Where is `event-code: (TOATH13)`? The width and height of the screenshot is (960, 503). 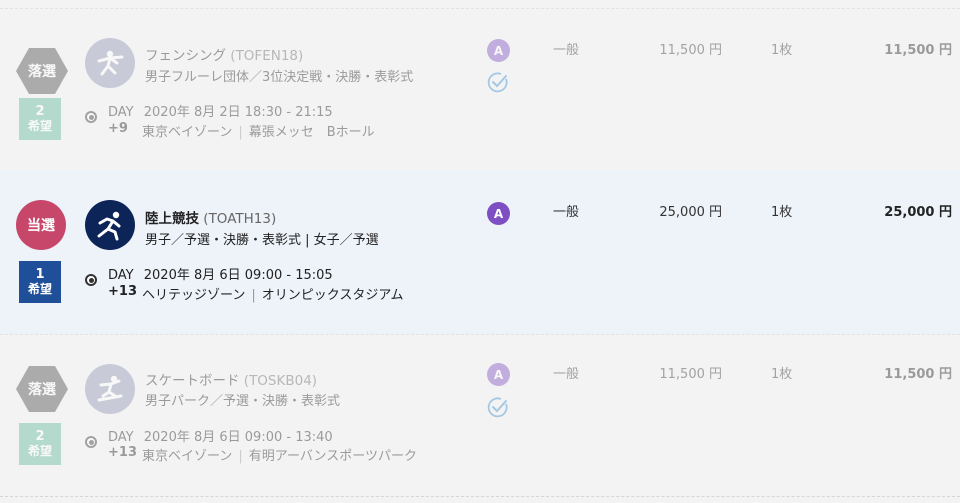 event-code: (TOATH13) is located at coordinates (240, 219).